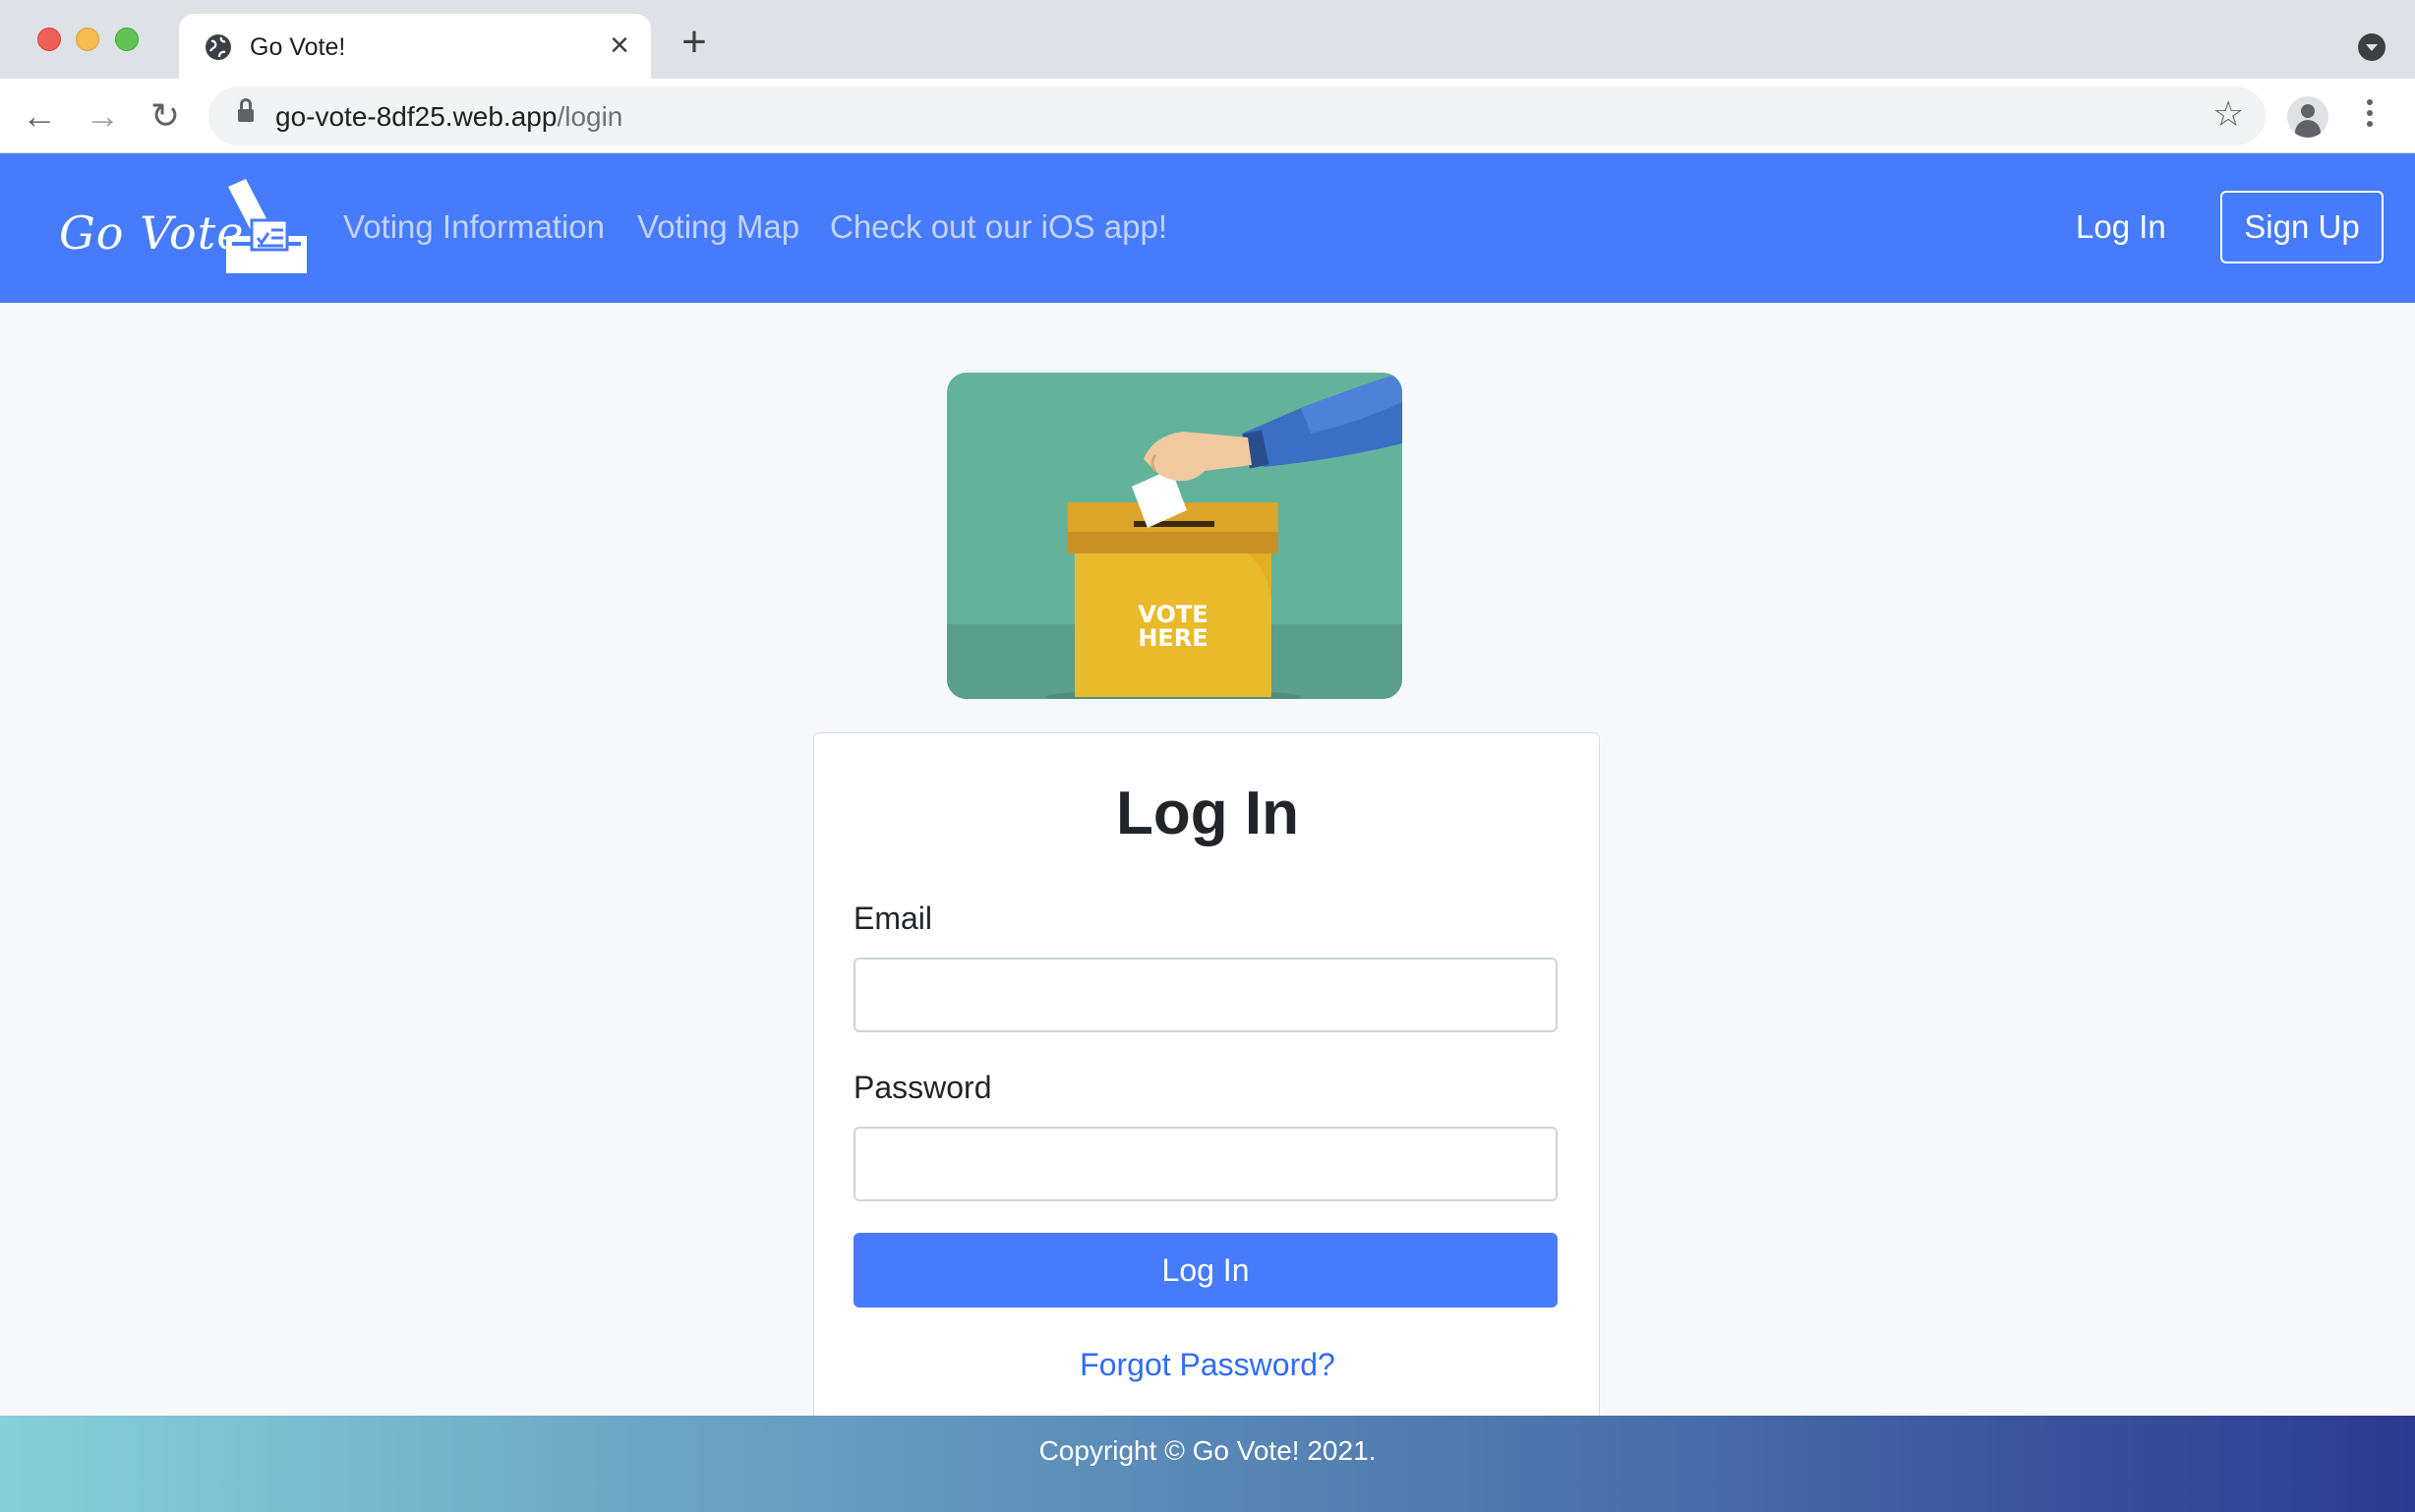  I want to click on forgot-password-link: Forgot Password?, so click(1207, 1365).